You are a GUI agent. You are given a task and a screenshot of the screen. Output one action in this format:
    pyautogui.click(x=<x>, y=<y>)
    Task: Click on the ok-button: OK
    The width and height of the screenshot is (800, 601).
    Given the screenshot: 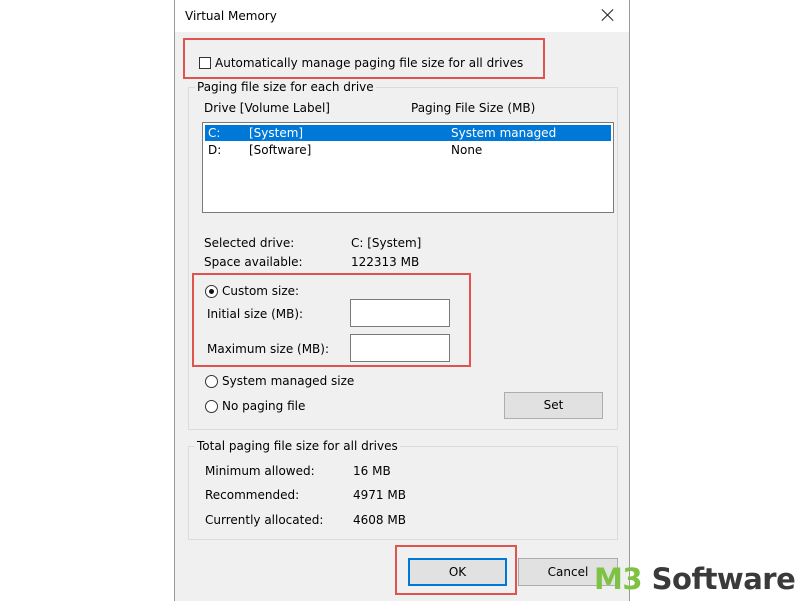 What is the action you would take?
    pyautogui.click(x=457, y=572)
    